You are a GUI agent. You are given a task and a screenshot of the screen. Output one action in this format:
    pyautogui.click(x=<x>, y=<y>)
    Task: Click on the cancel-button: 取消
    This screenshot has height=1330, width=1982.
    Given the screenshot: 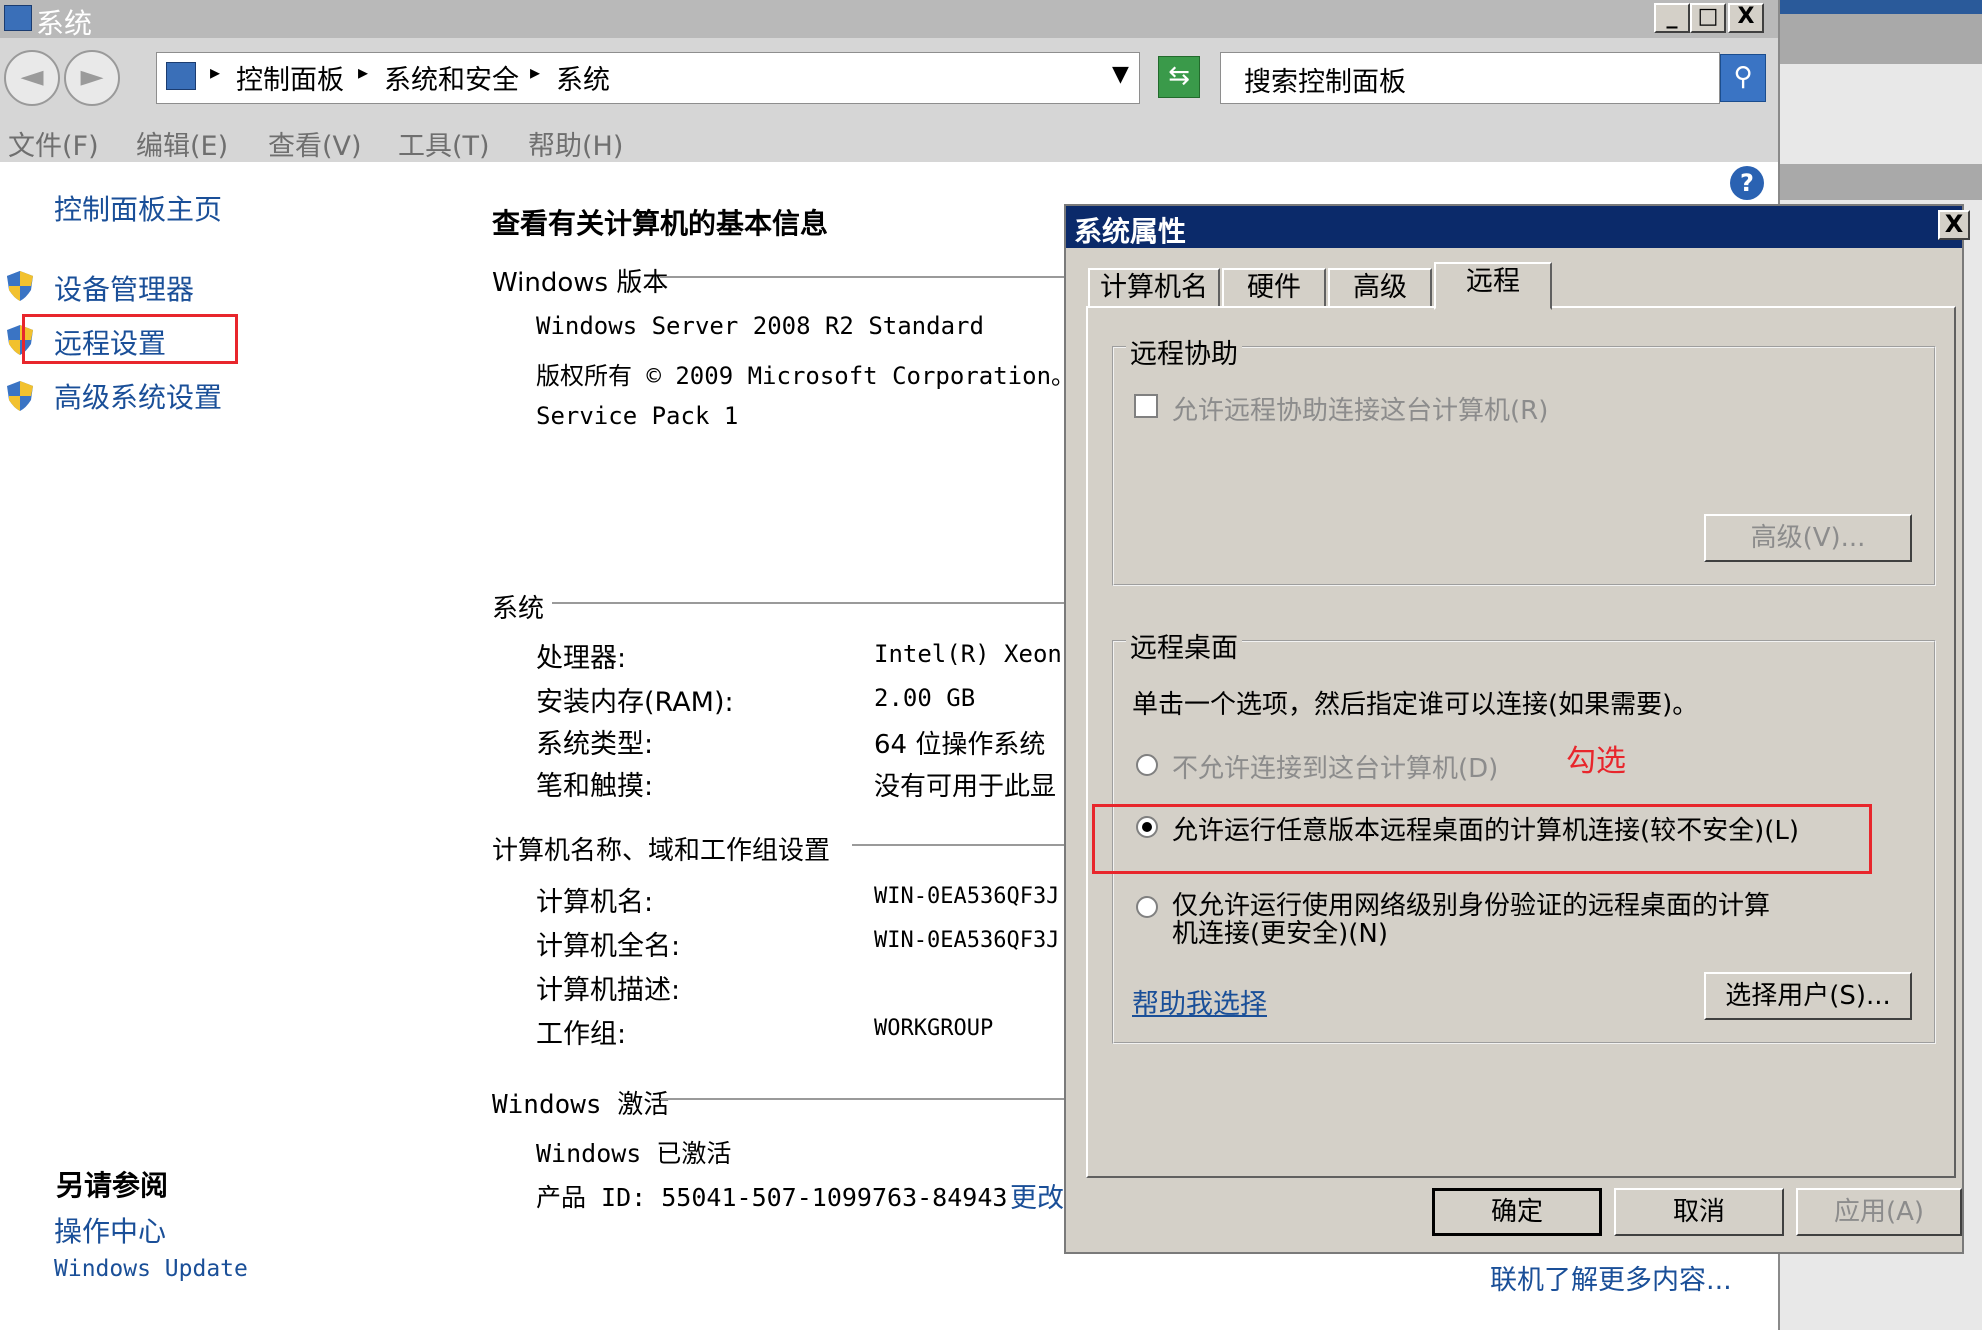 What is the action you would take?
    pyautogui.click(x=1699, y=1212)
    